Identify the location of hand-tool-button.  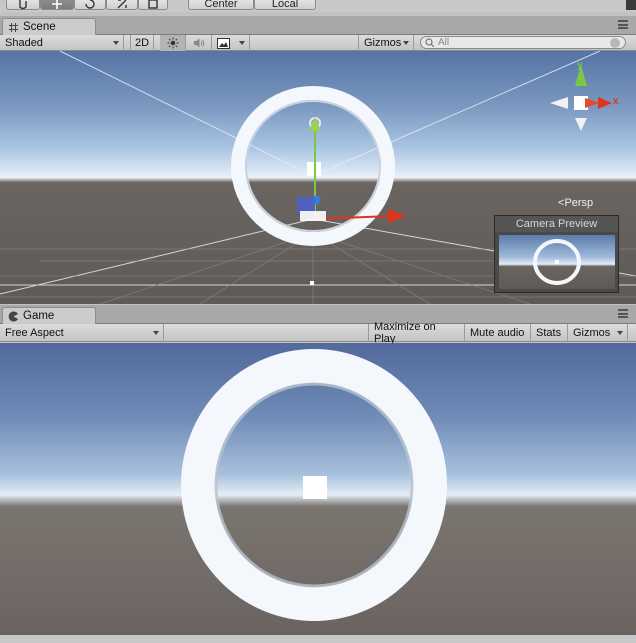
(23, 5).